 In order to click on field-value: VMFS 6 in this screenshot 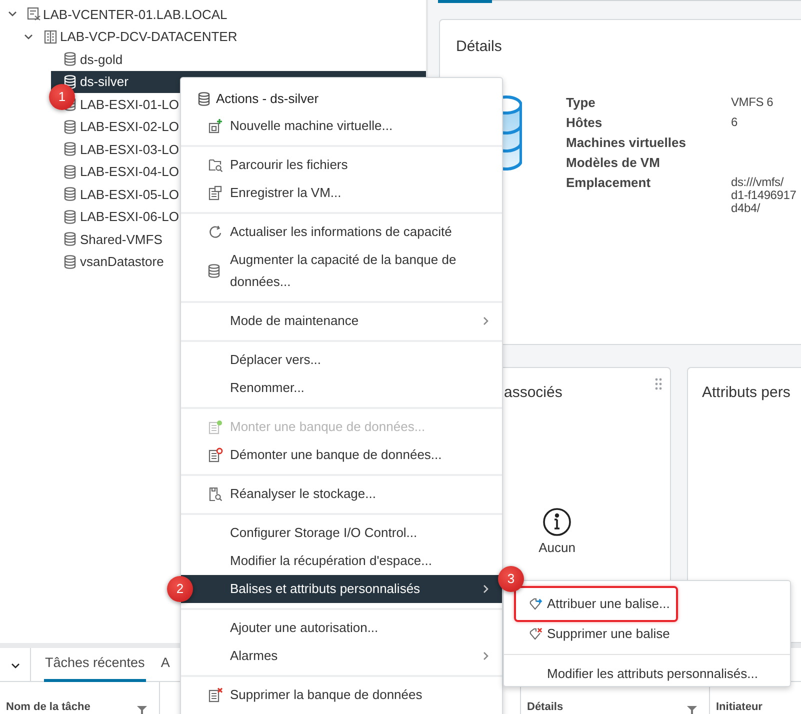, I will do `click(752, 102)`.